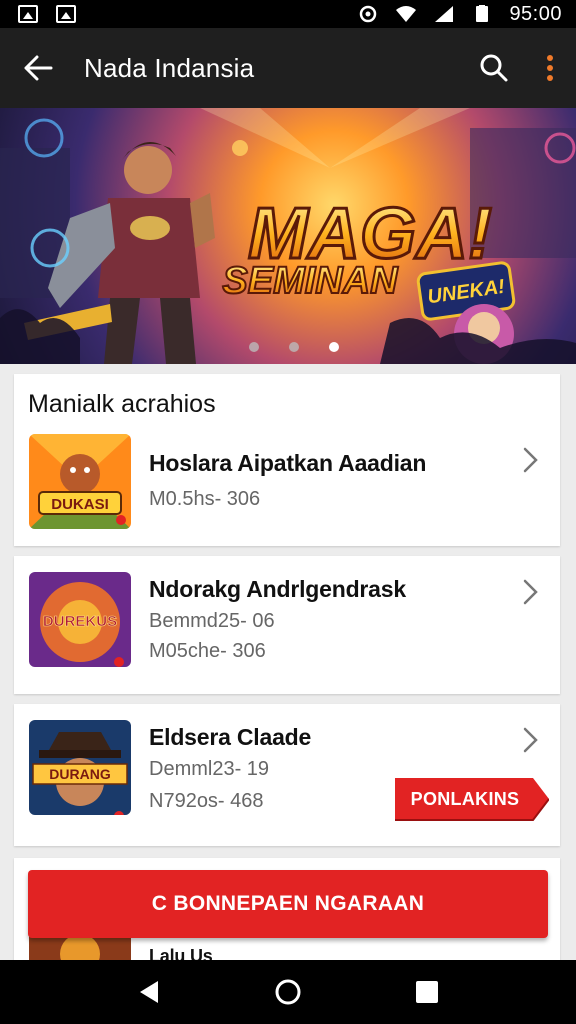 The width and height of the screenshot is (576, 1024). I want to click on game-title-1: Hoslara Aipatkan Aaadian, so click(288, 463).